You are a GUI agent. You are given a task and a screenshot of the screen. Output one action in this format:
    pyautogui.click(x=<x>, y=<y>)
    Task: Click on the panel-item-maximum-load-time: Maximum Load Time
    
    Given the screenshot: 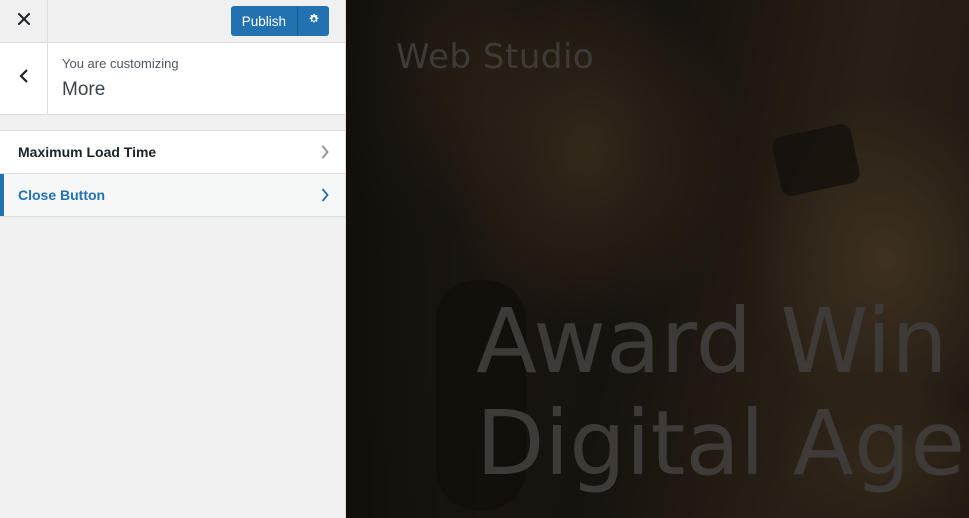 What is the action you would take?
    pyautogui.click(x=172, y=152)
    